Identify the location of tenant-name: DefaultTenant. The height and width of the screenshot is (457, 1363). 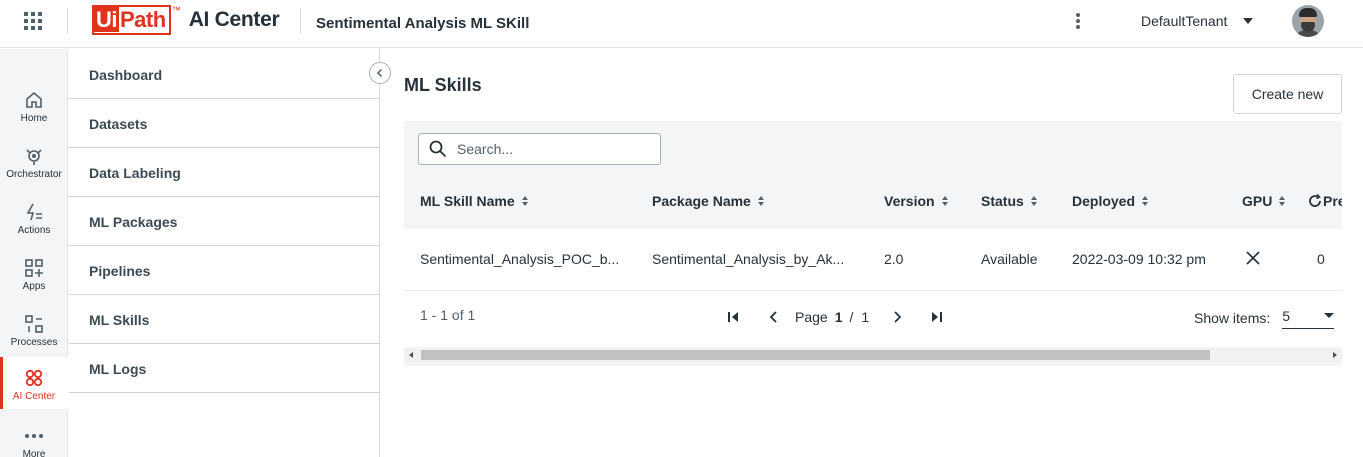
(1184, 21).